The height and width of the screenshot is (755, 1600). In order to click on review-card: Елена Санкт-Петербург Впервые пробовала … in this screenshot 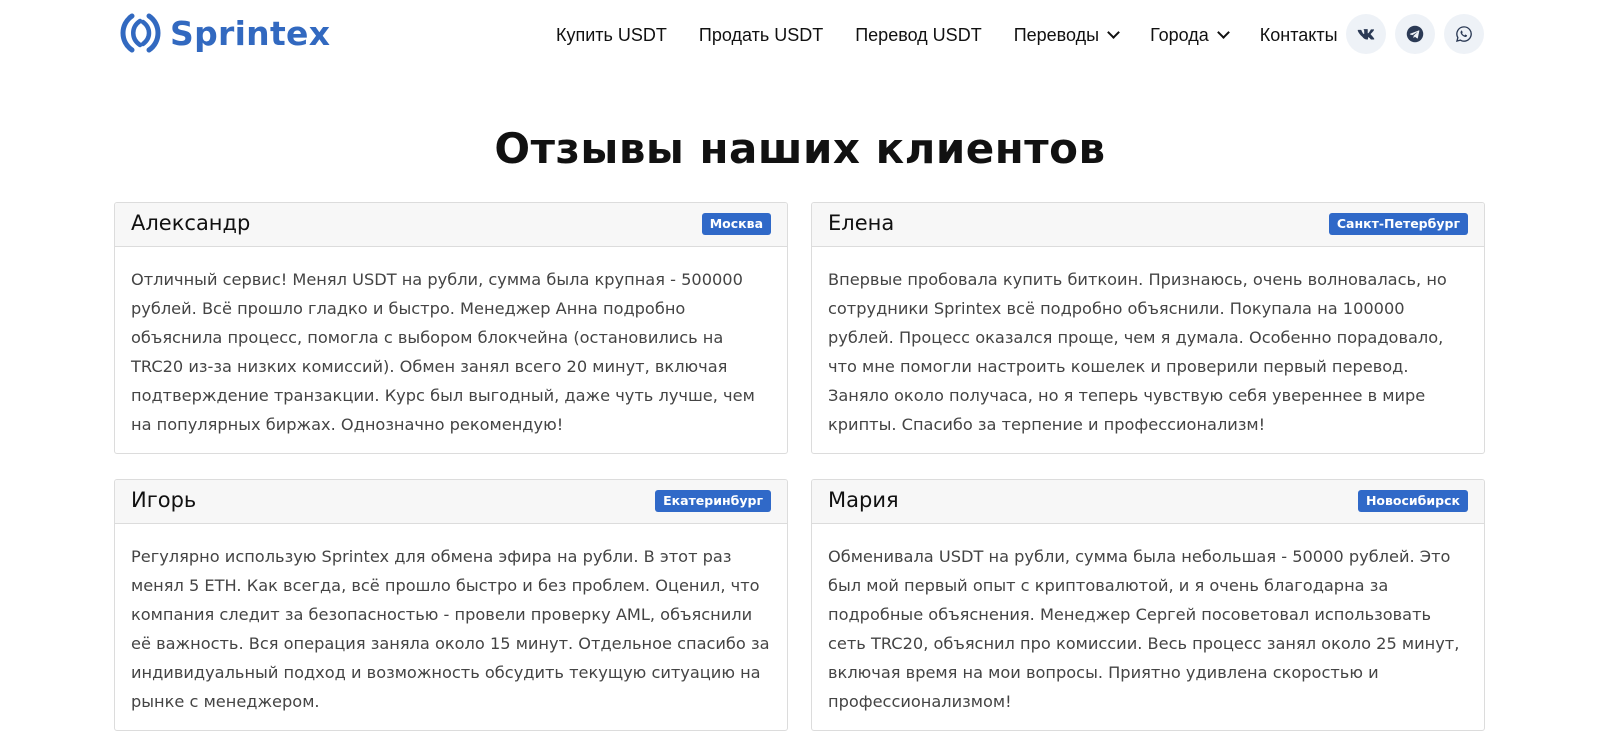, I will do `click(1148, 328)`.